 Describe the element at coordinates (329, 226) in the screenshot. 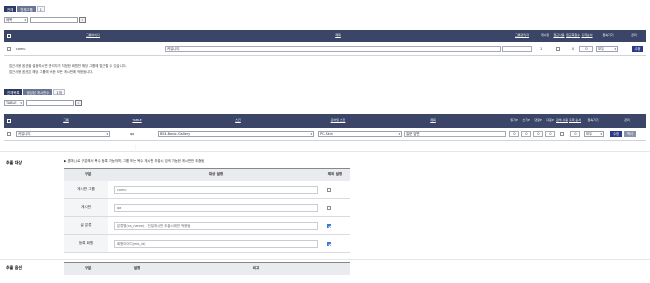

I see `exclude-category-checkbox` at that location.